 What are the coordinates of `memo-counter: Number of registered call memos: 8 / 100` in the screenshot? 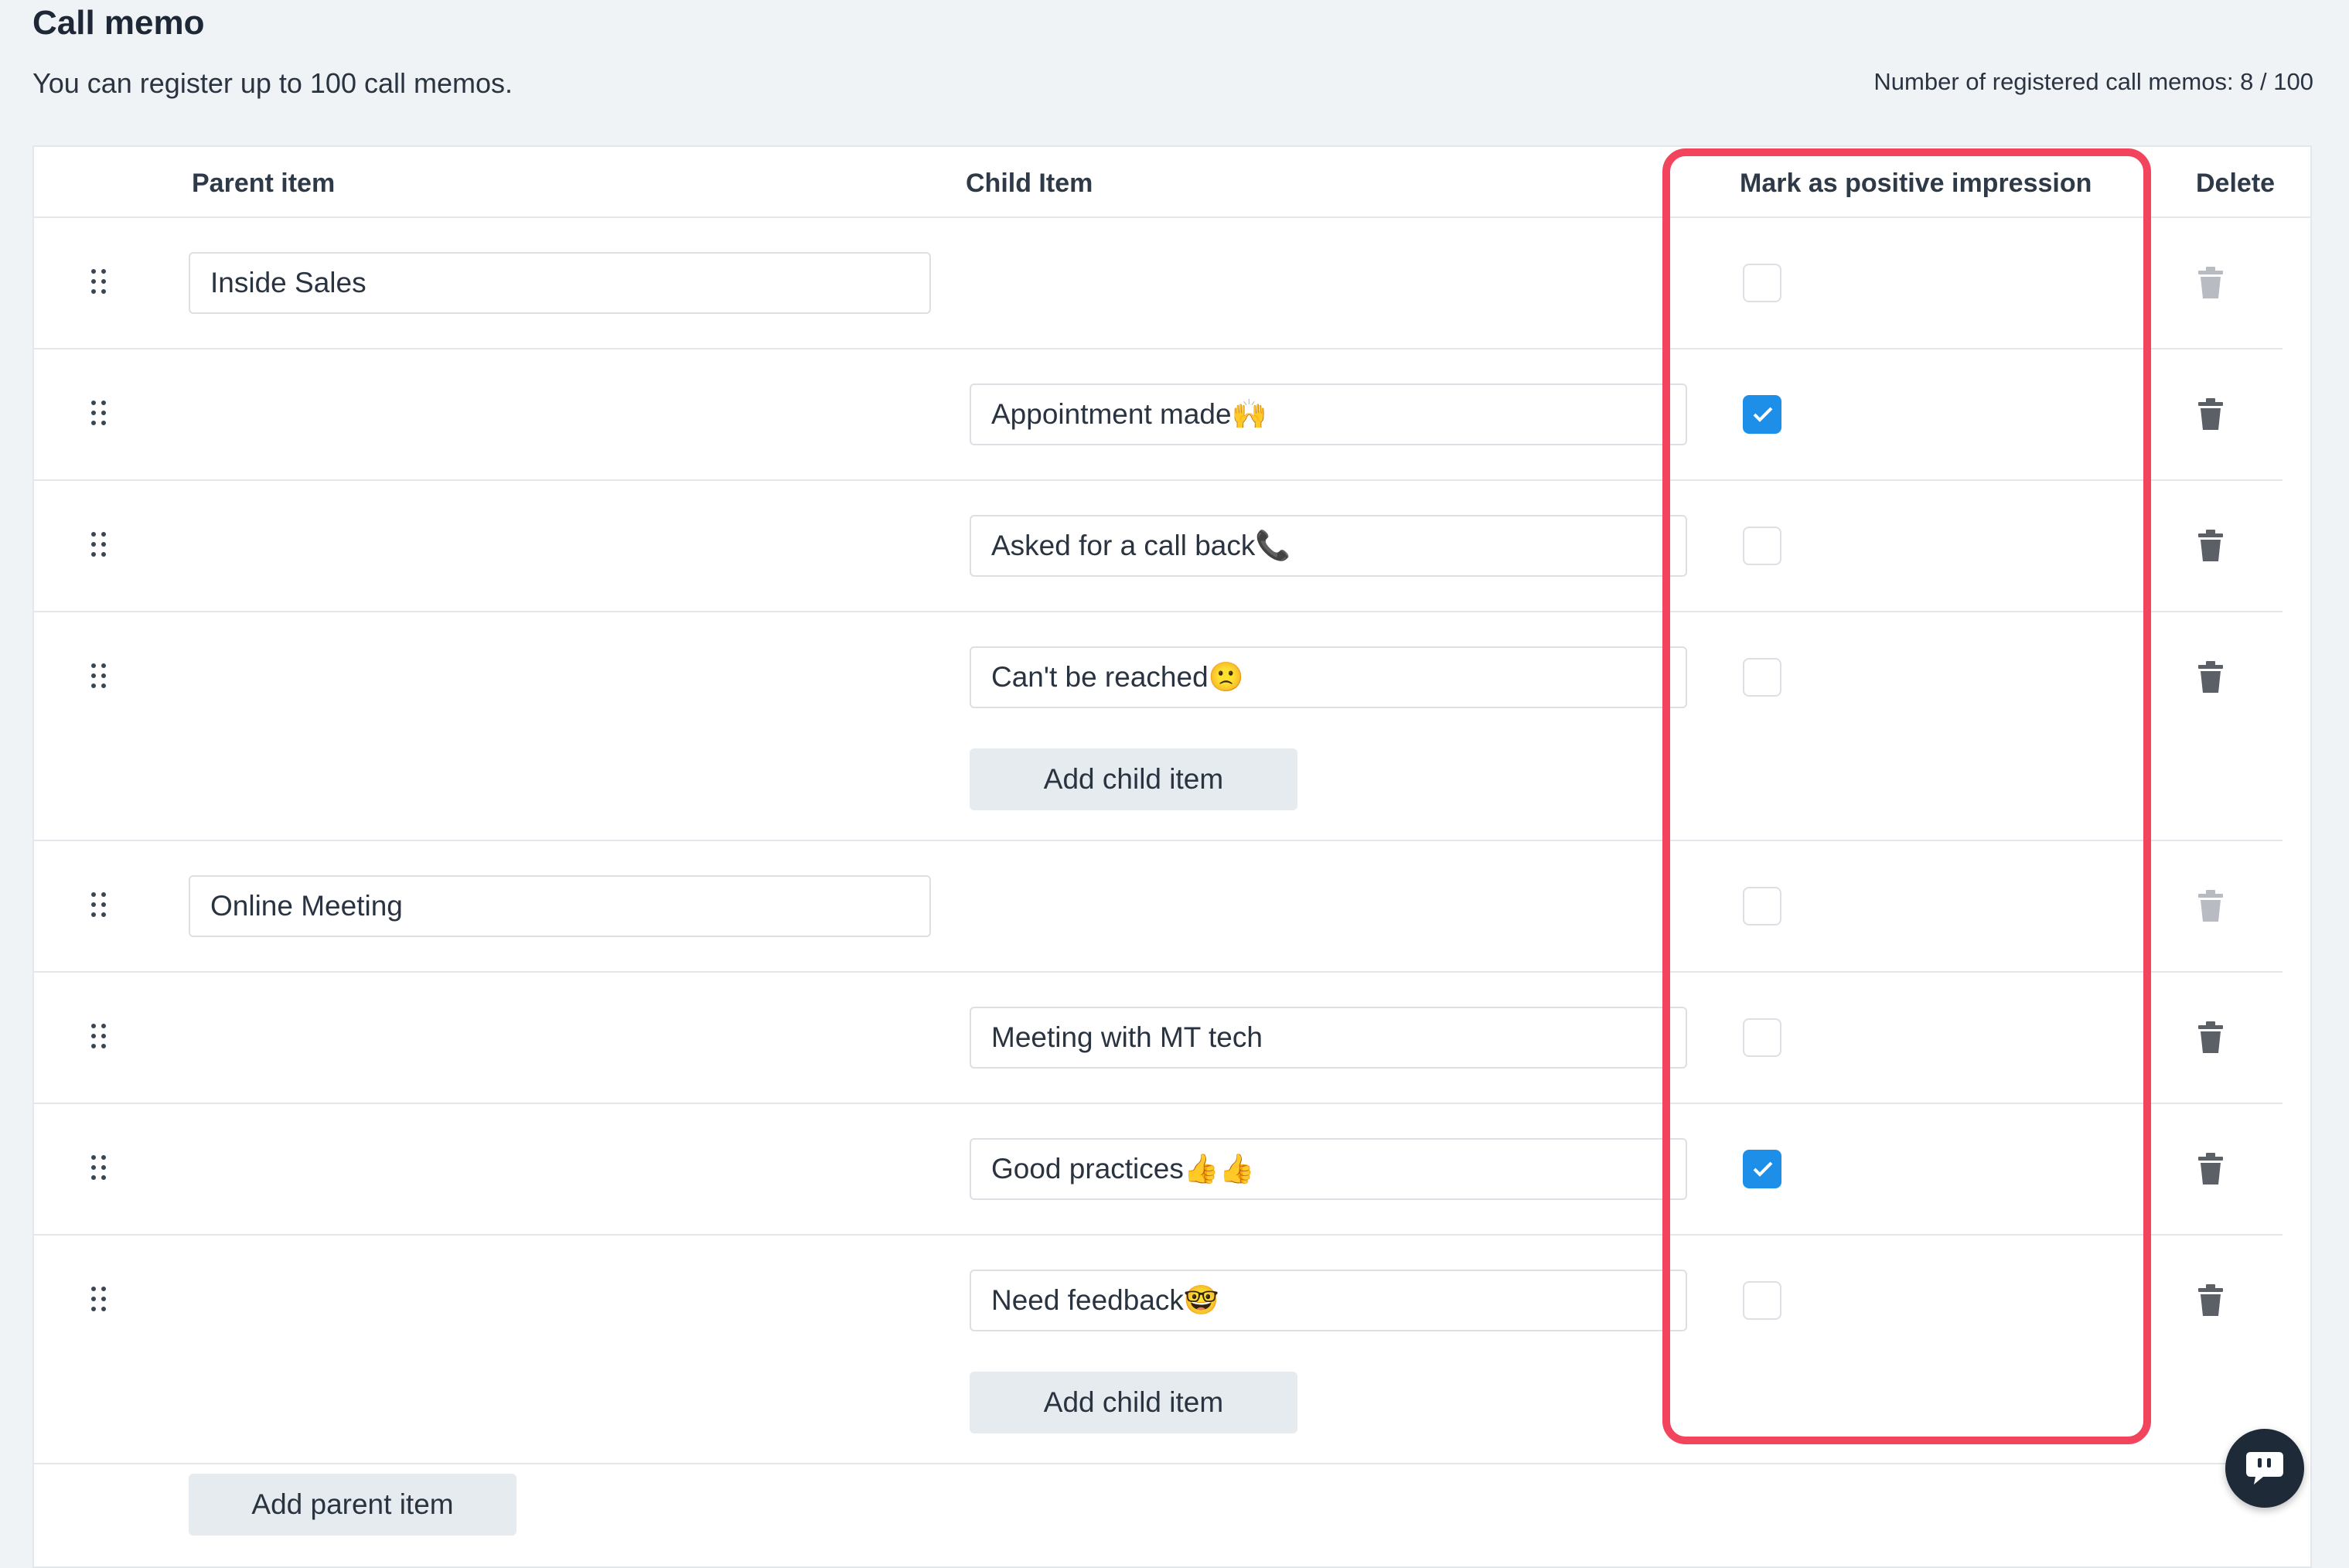 It's located at (2093, 81).